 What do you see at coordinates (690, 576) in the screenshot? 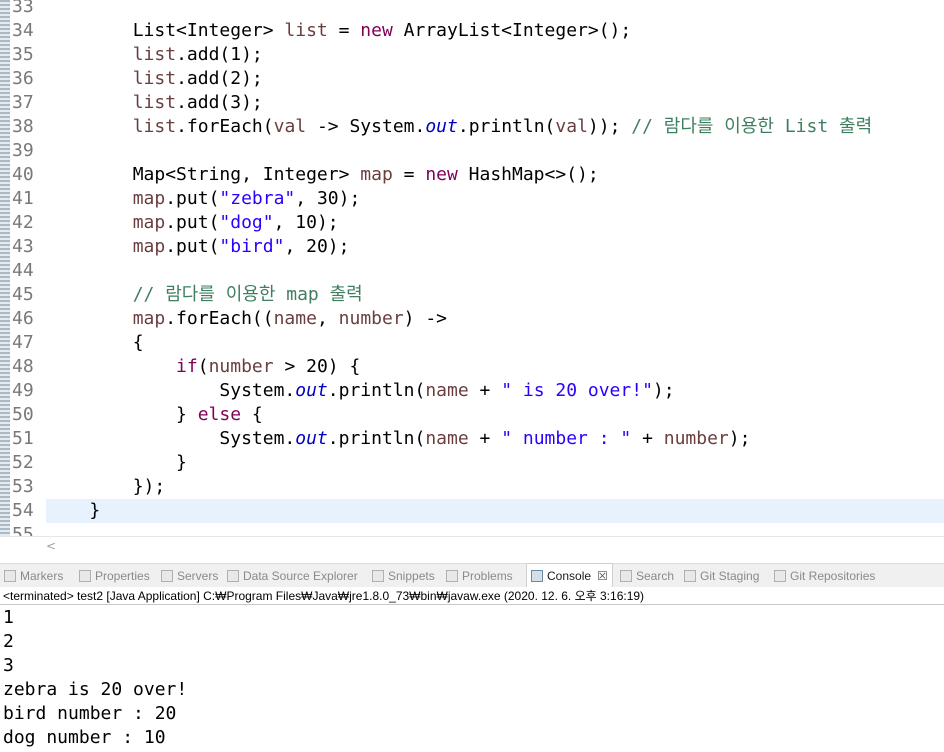
I see `git-staging-icon` at bounding box center [690, 576].